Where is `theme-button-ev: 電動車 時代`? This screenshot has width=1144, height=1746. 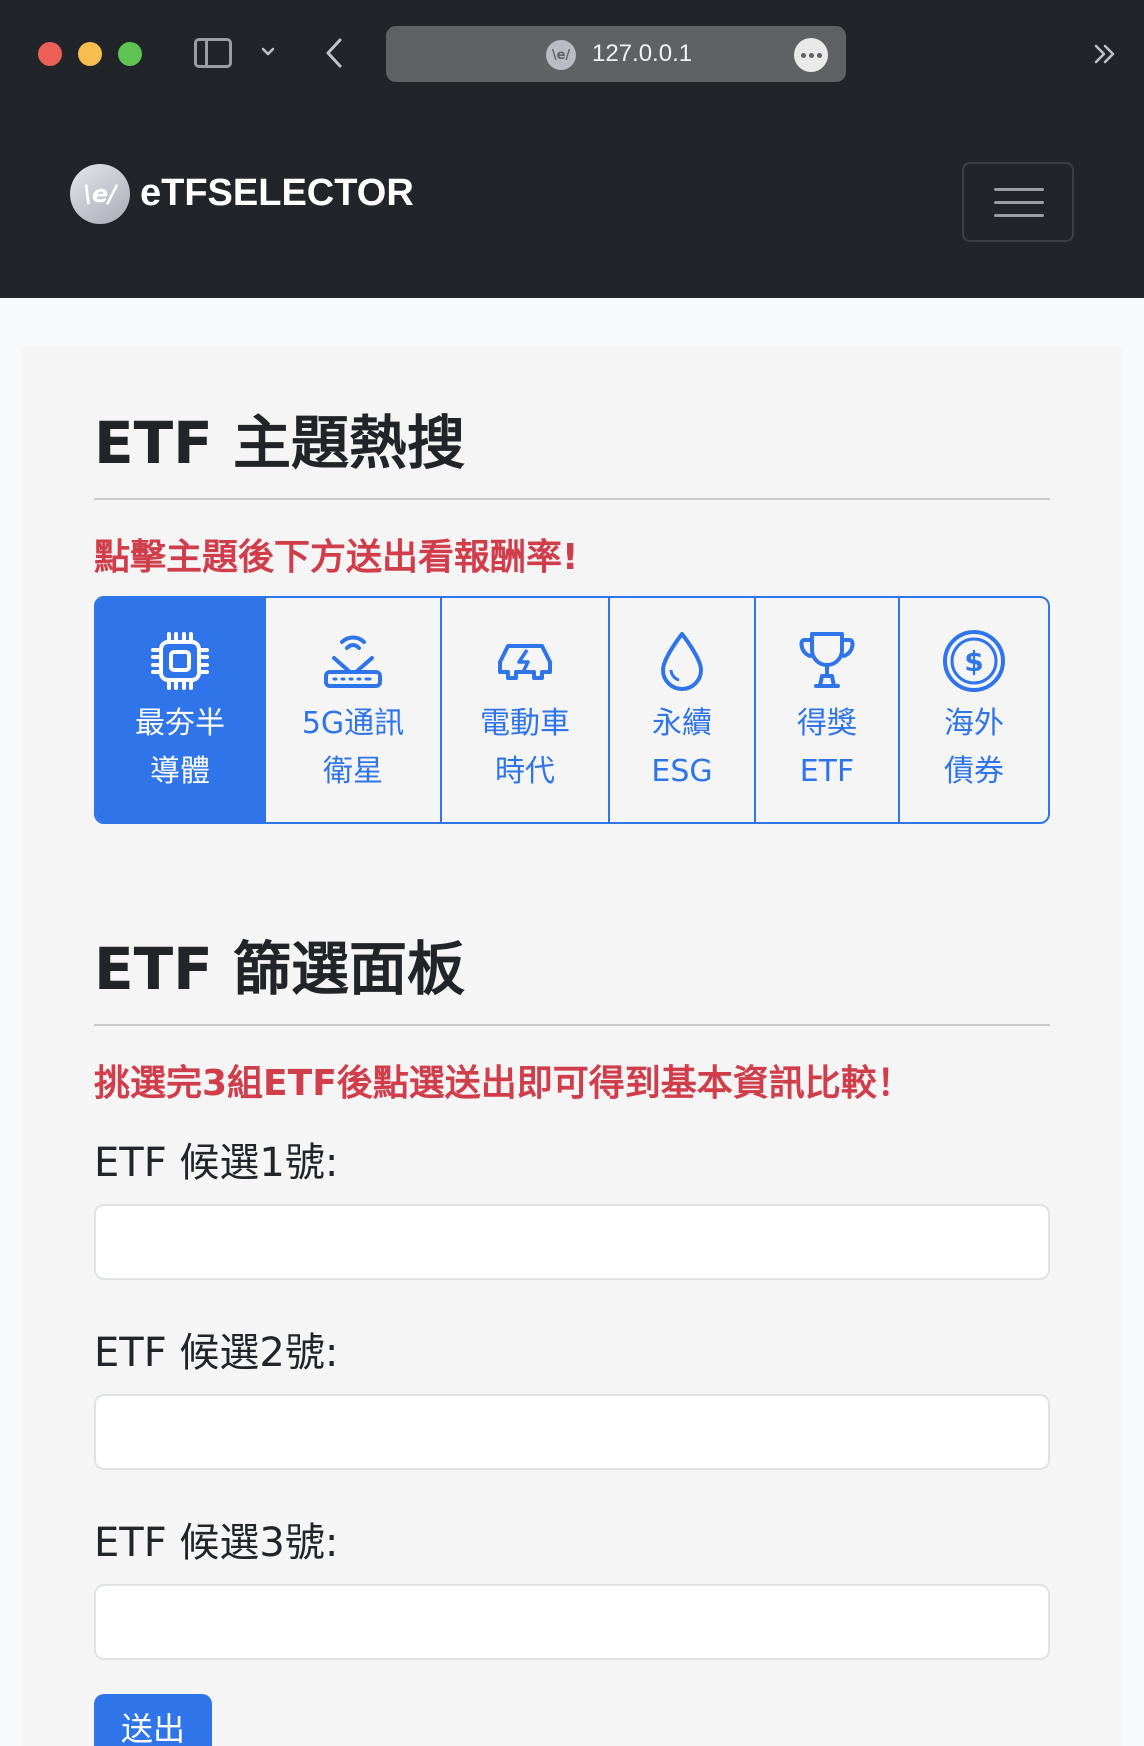
theme-button-ev: 電動車 時代 is located at coordinates (526, 710).